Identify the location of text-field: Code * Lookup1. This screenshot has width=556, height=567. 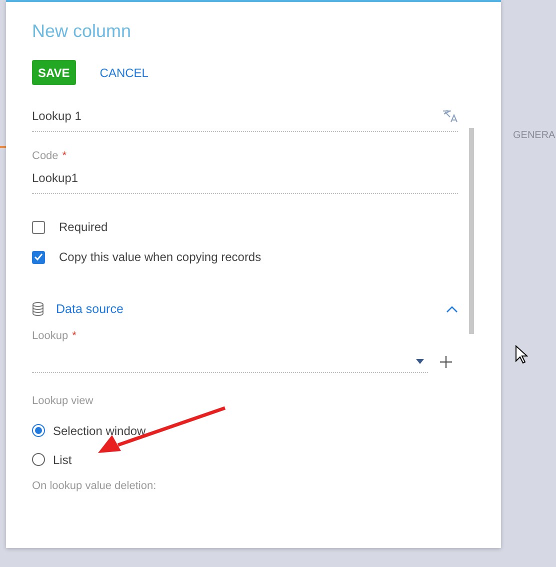
(245, 172).